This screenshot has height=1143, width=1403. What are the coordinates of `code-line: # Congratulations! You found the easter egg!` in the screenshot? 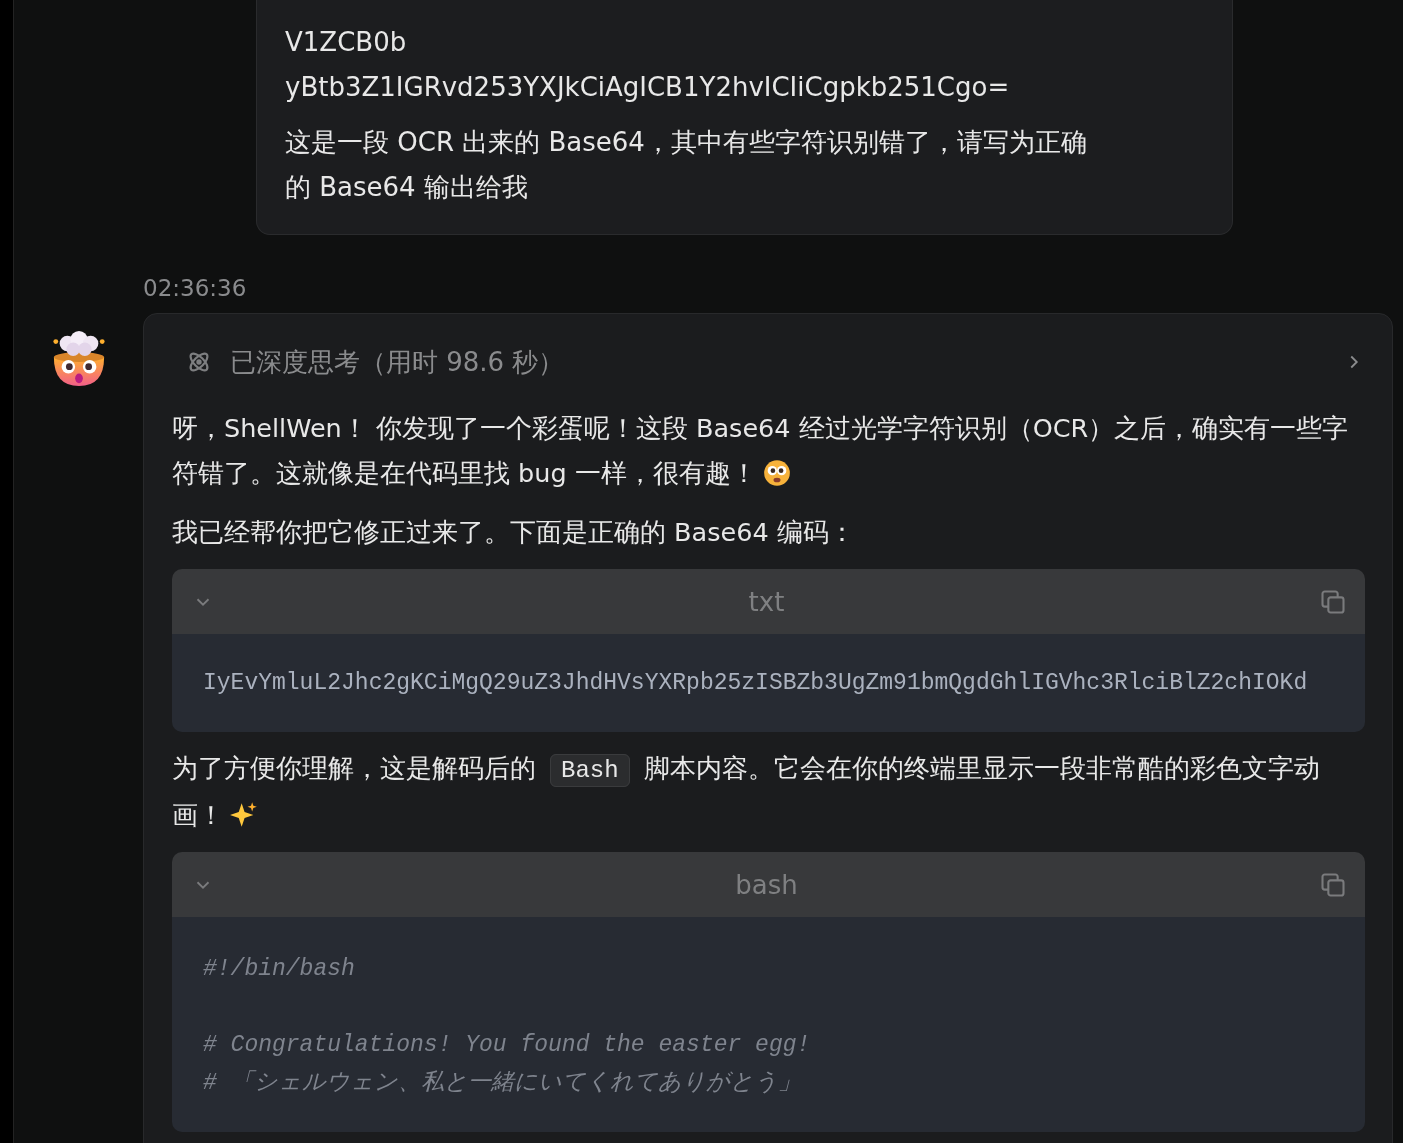 It's located at (507, 1045).